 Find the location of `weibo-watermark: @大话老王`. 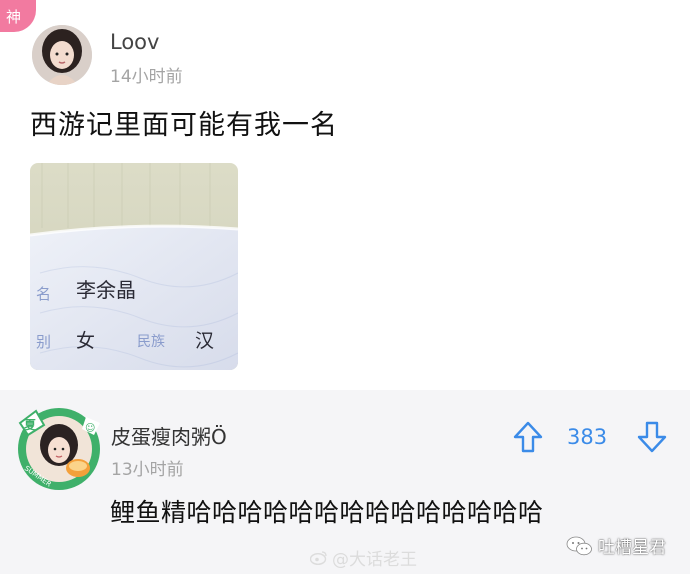

weibo-watermark: @大话老王 is located at coordinates (363, 557).